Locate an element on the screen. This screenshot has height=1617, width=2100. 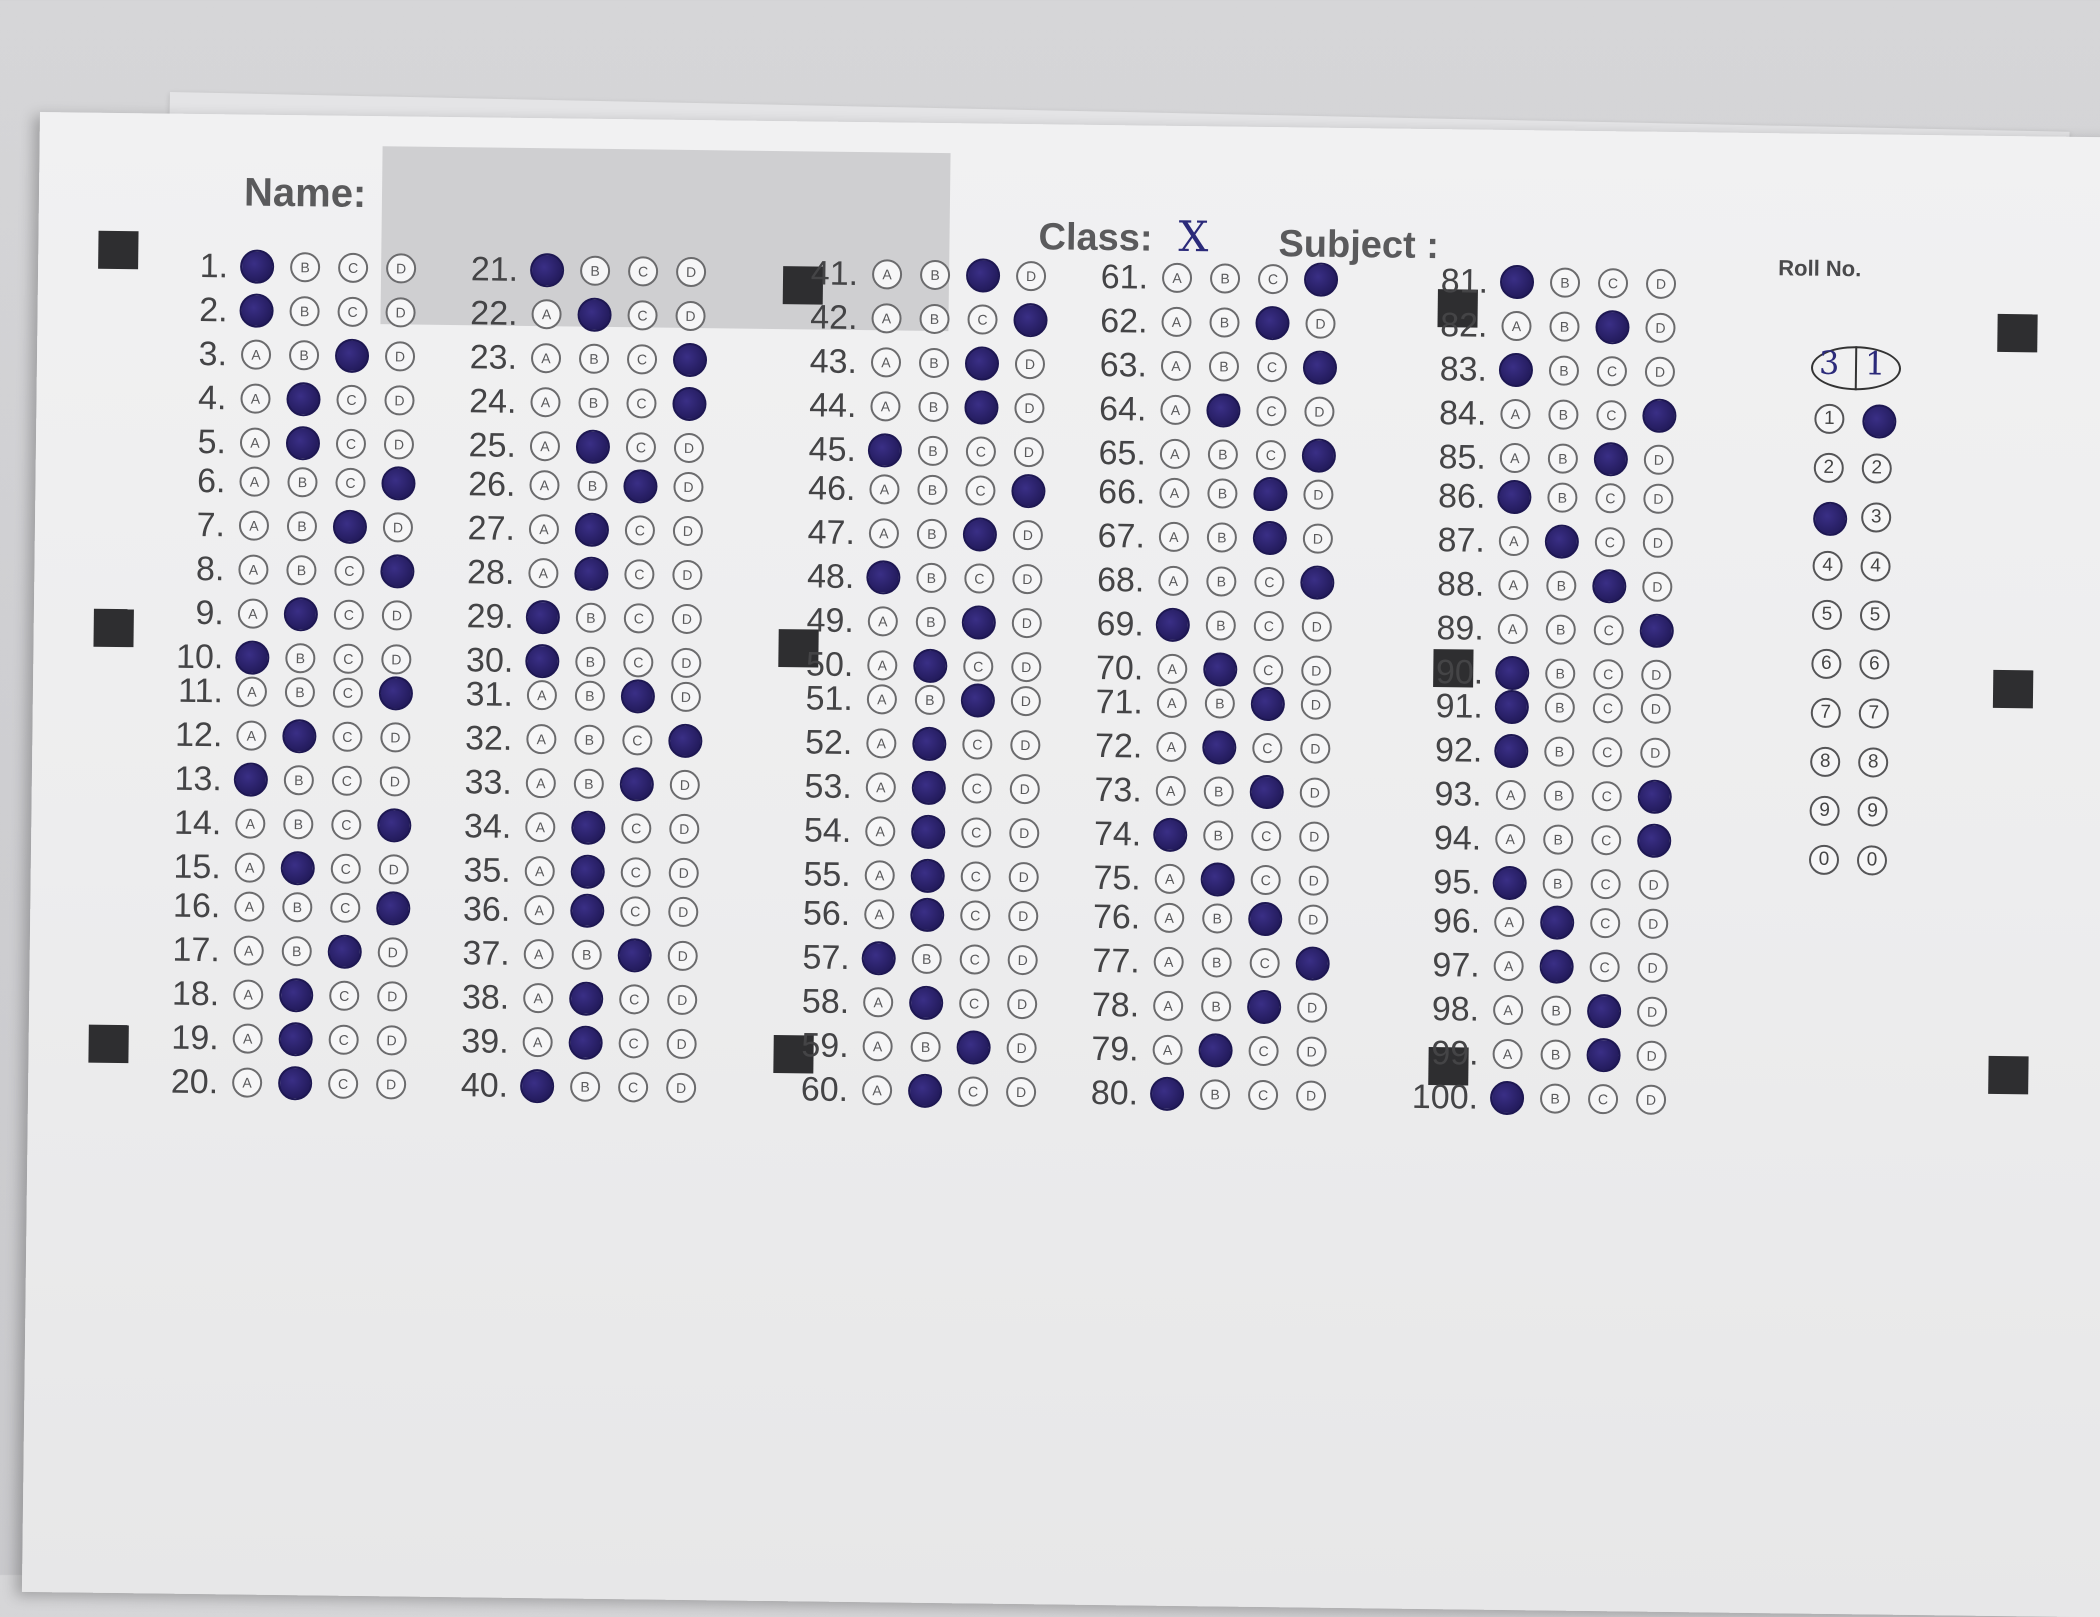
roll-bubble: 5 is located at coordinates (1827, 615).